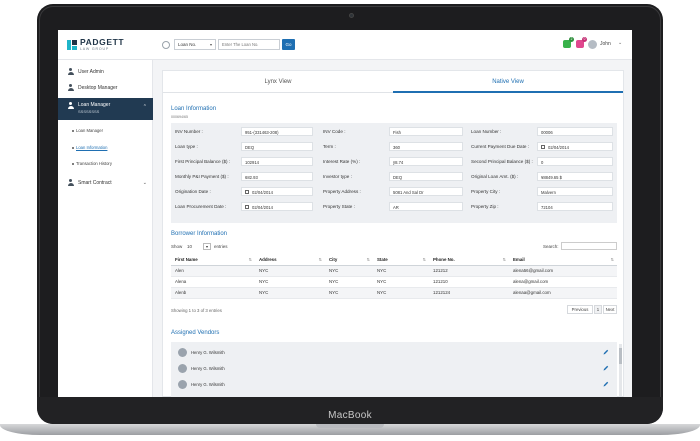 Image resolution: width=700 pixels, height=441 pixels. Describe the element at coordinates (249, 44) in the screenshot. I see `loan-search-input` at that location.